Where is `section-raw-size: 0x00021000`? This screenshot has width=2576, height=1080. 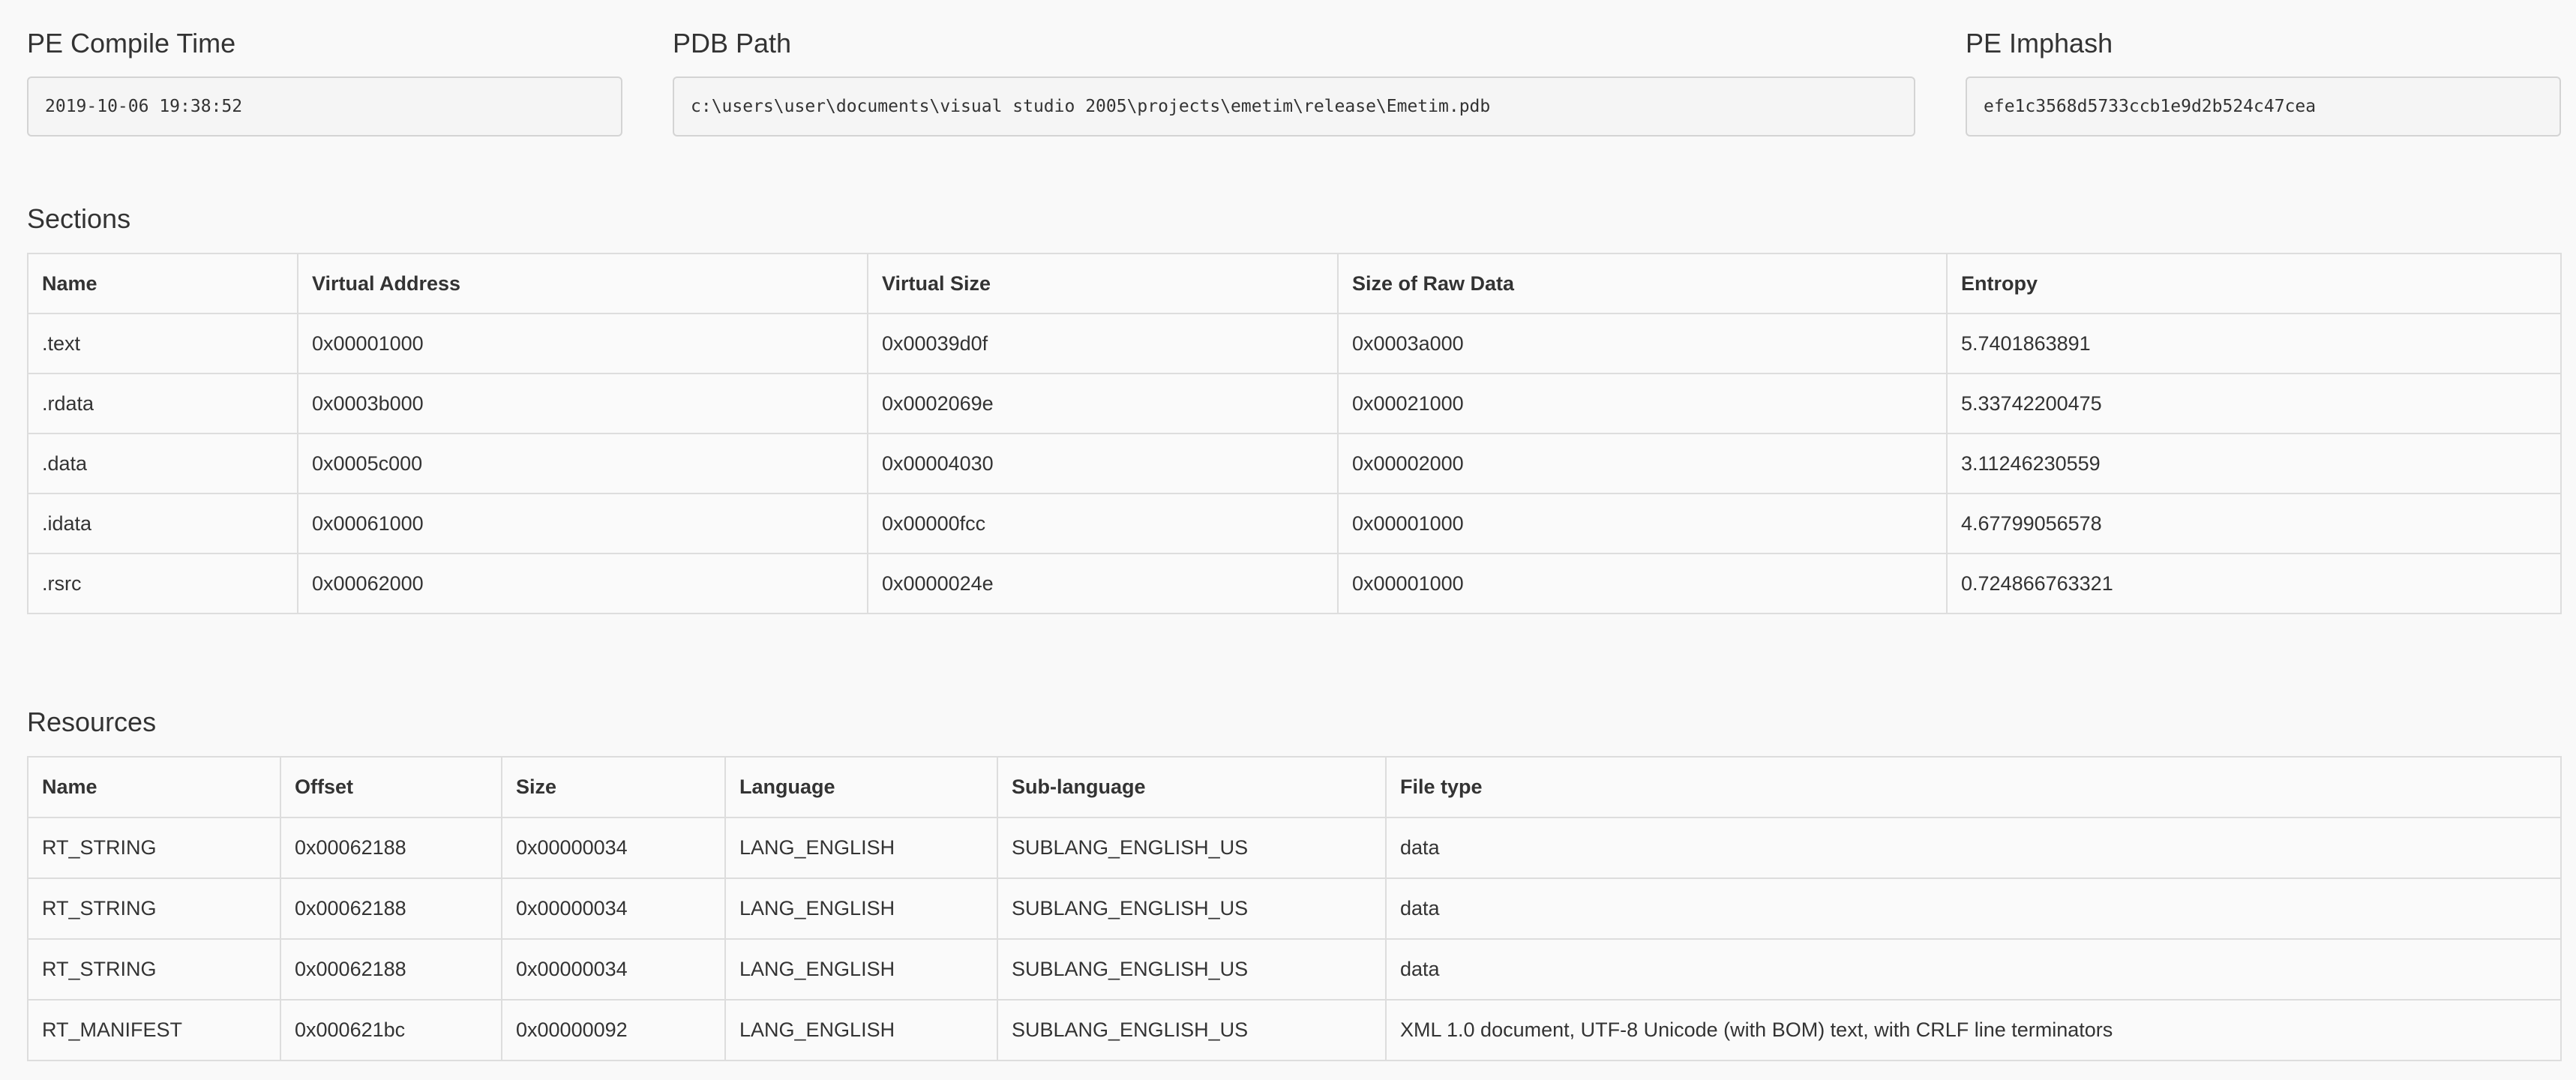 section-raw-size: 0x00021000 is located at coordinates (1643, 403).